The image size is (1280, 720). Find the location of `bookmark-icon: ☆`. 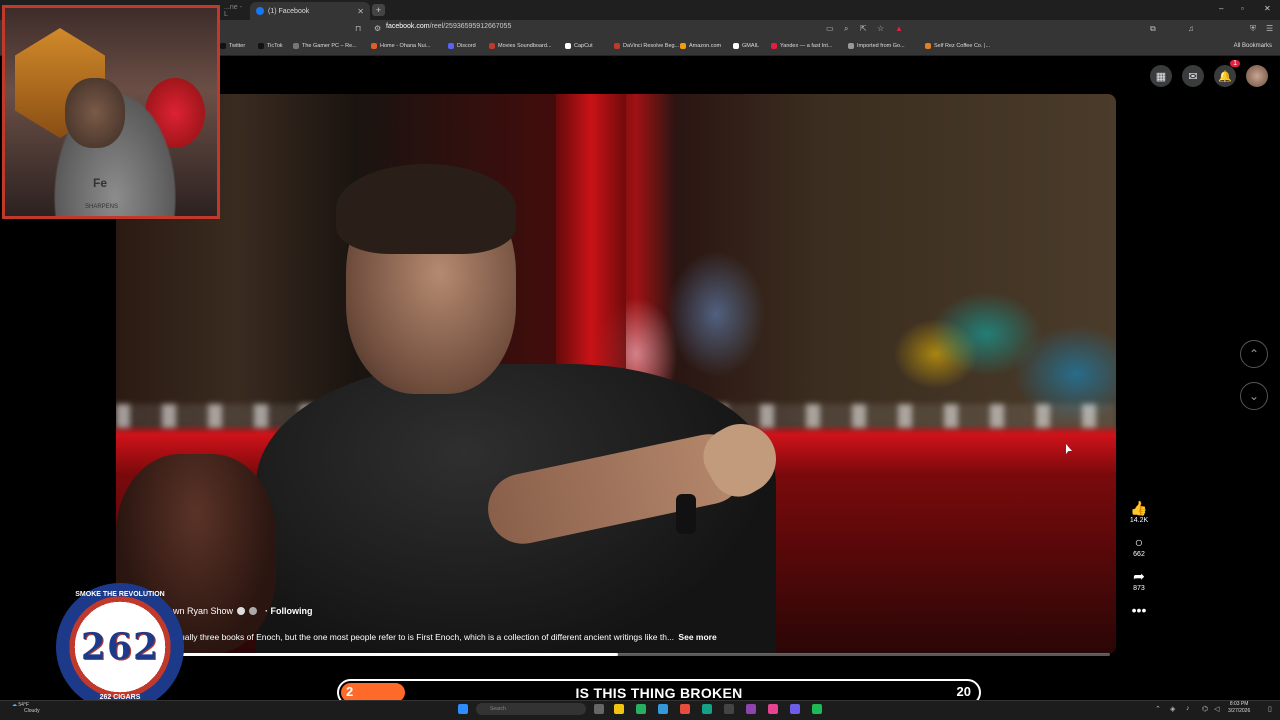

bookmark-icon: ☆ is located at coordinates (880, 28).